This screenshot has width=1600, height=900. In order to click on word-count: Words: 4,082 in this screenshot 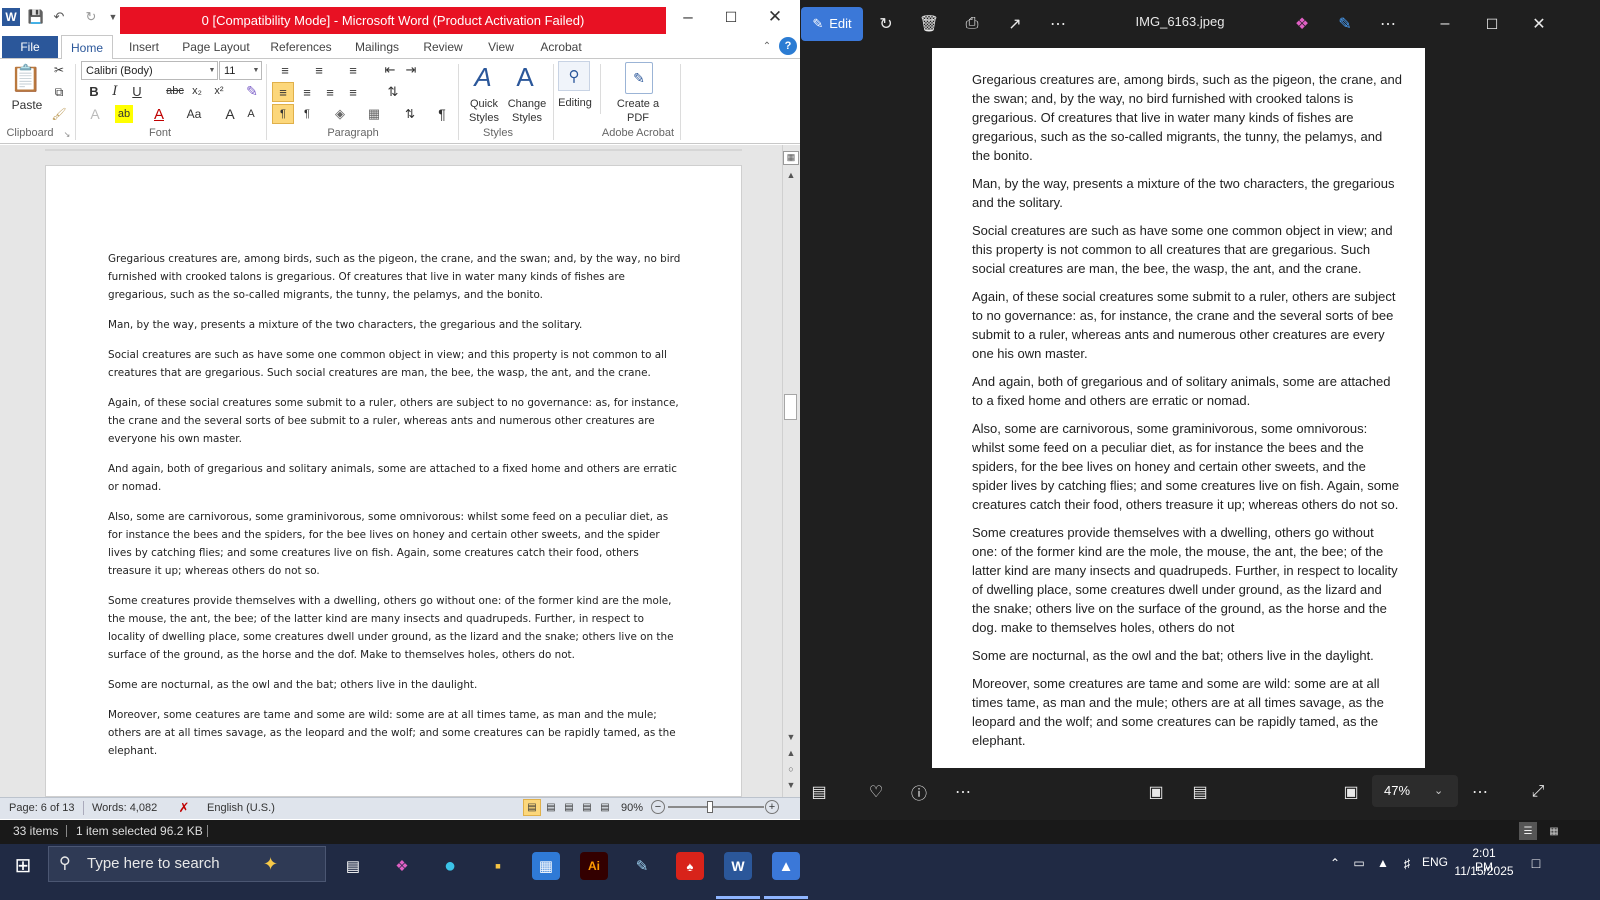, I will do `click(124, 808)`.